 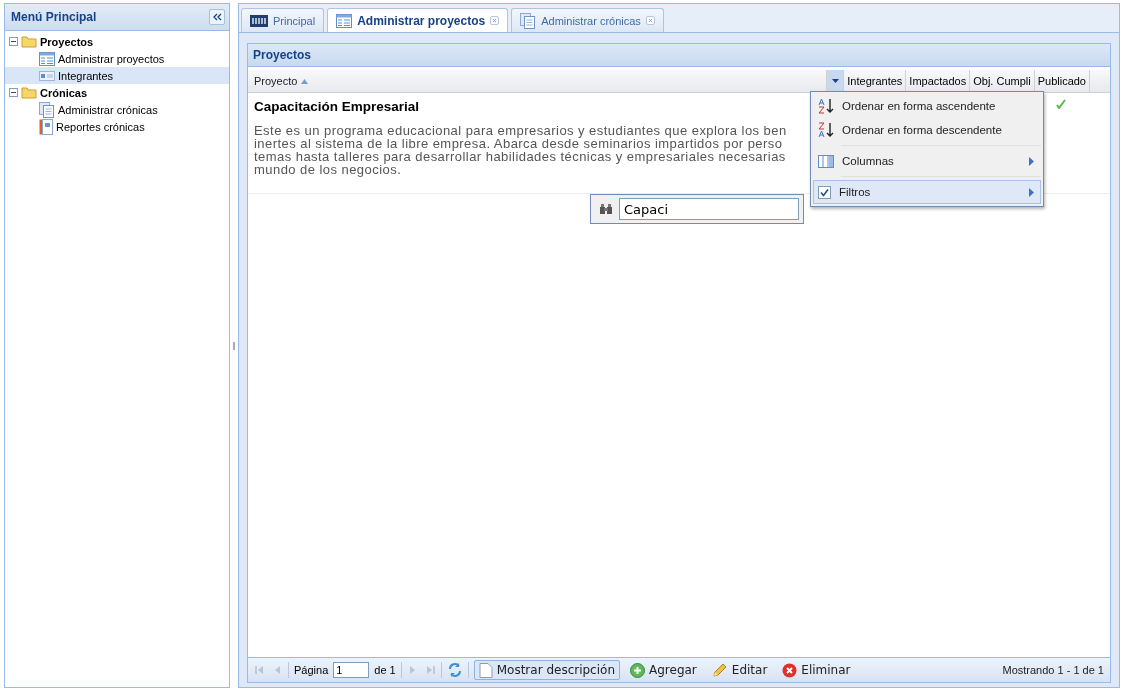 What do you see at coordinates (587, 20) in the screenshot?
I see `tab: Administrar crónicas` at bounding box center [587, 20].